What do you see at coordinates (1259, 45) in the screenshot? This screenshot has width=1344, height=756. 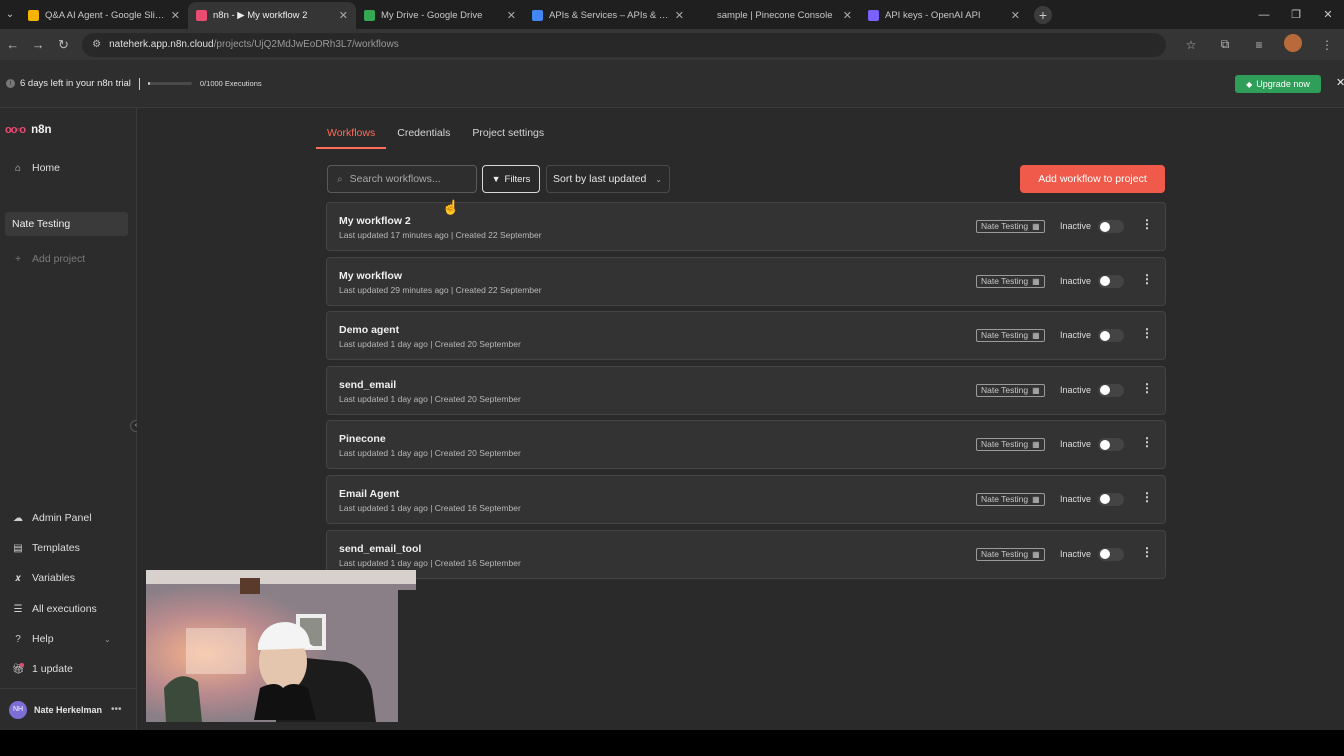 I see `media-icon: ≡` at bounding box center [1259, 45].